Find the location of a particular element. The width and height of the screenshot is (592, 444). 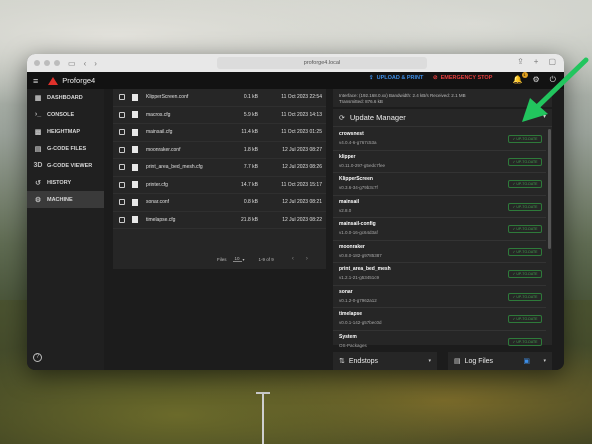

next-page-icon: › is located at coordinates (307, 259).